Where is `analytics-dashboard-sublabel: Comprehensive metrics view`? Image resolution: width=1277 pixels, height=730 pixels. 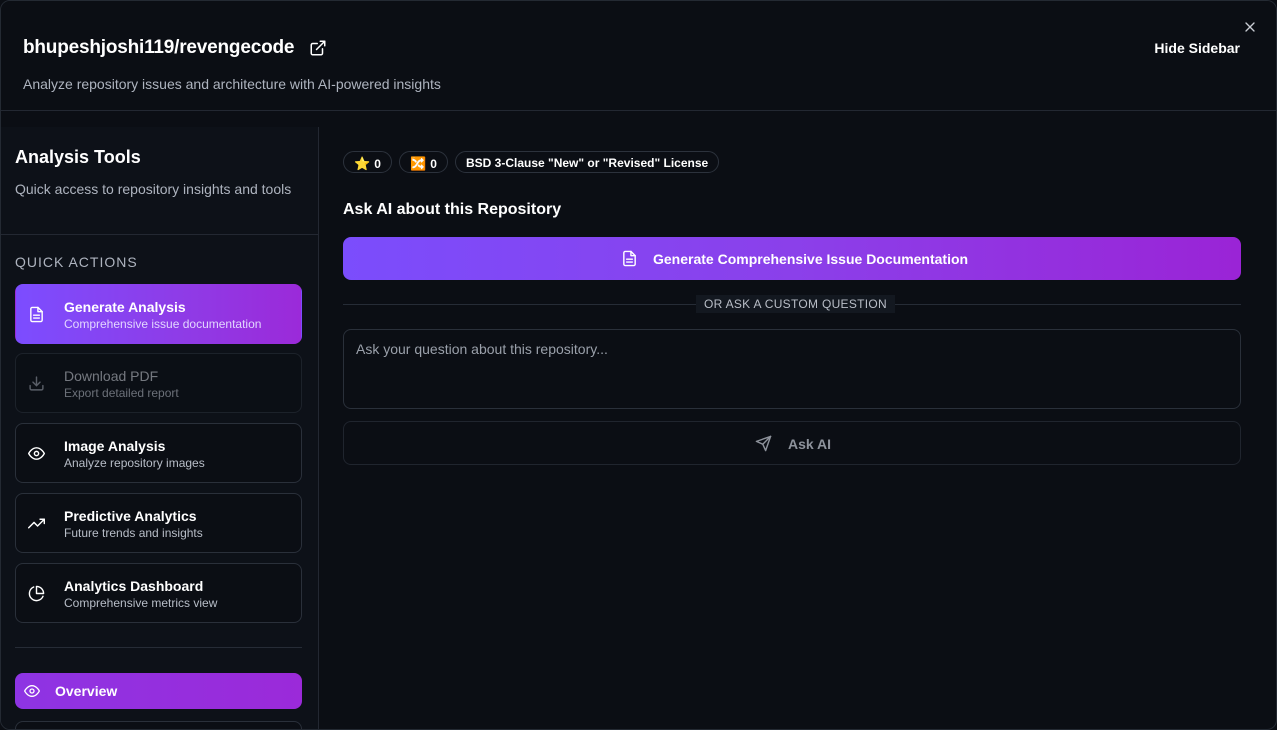 analytics-dashboard-sublabel: Comprehensive metrics view is located at coordinates (141, 603).